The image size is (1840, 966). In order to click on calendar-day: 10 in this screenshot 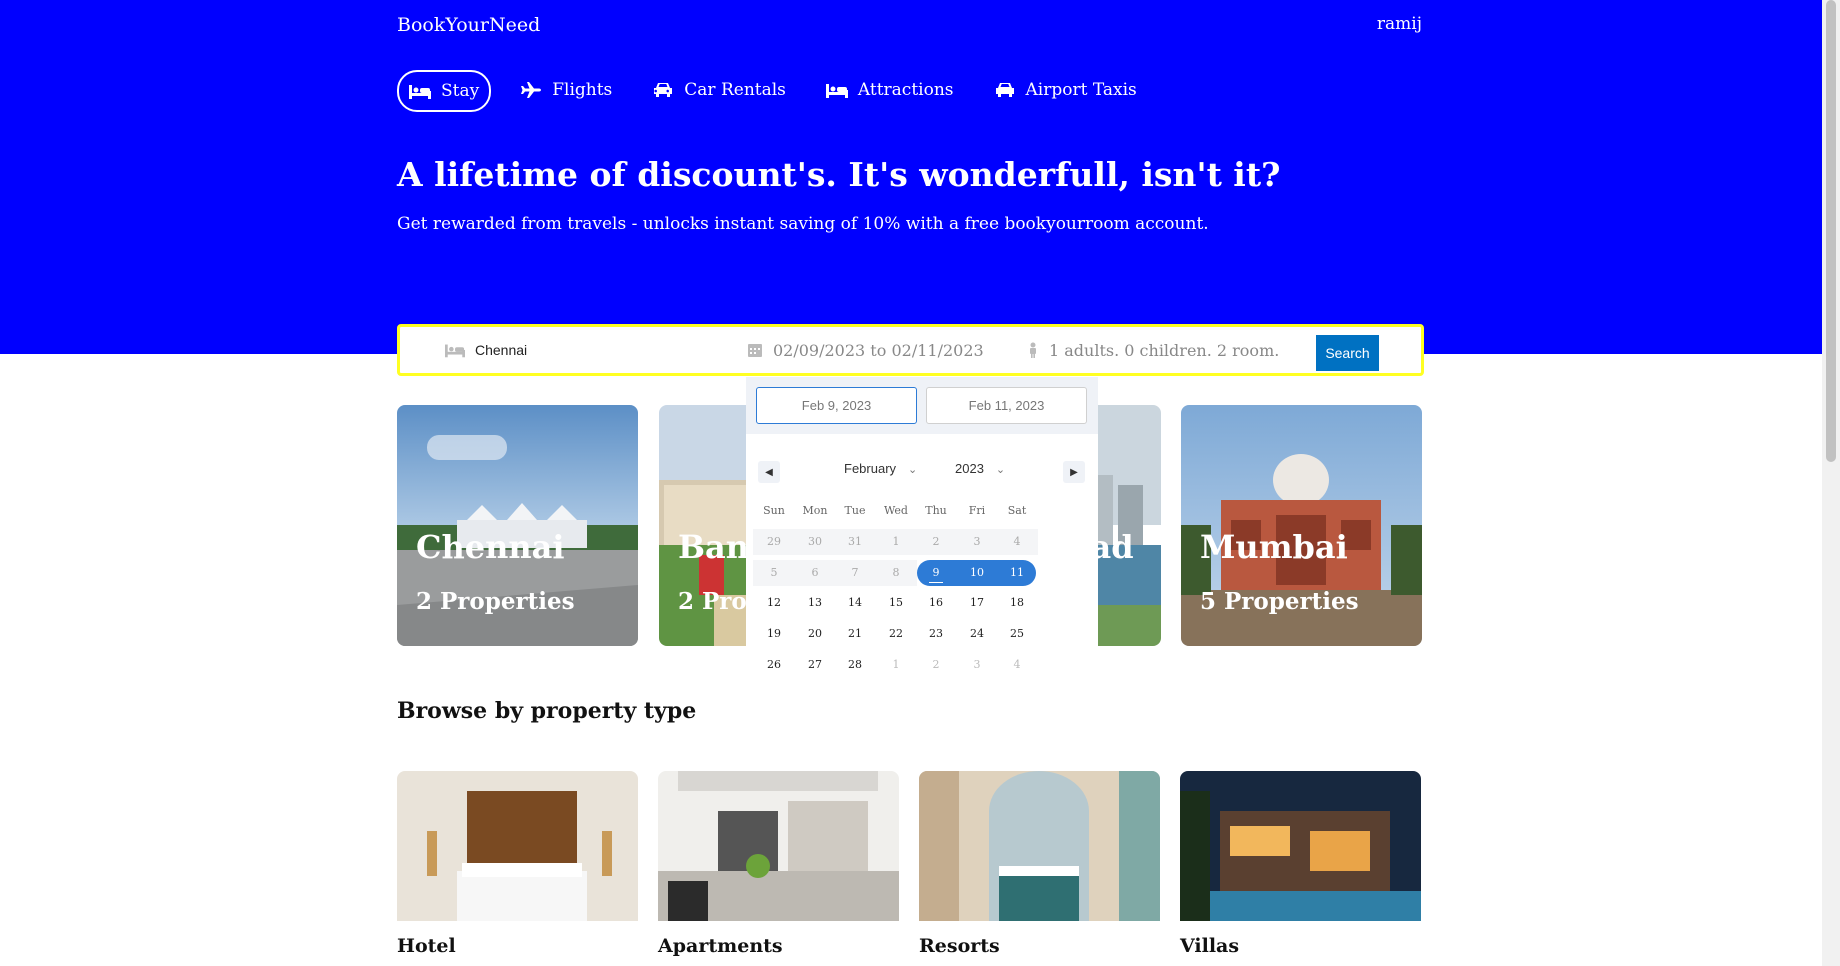, I will do `click(977, 573)`.